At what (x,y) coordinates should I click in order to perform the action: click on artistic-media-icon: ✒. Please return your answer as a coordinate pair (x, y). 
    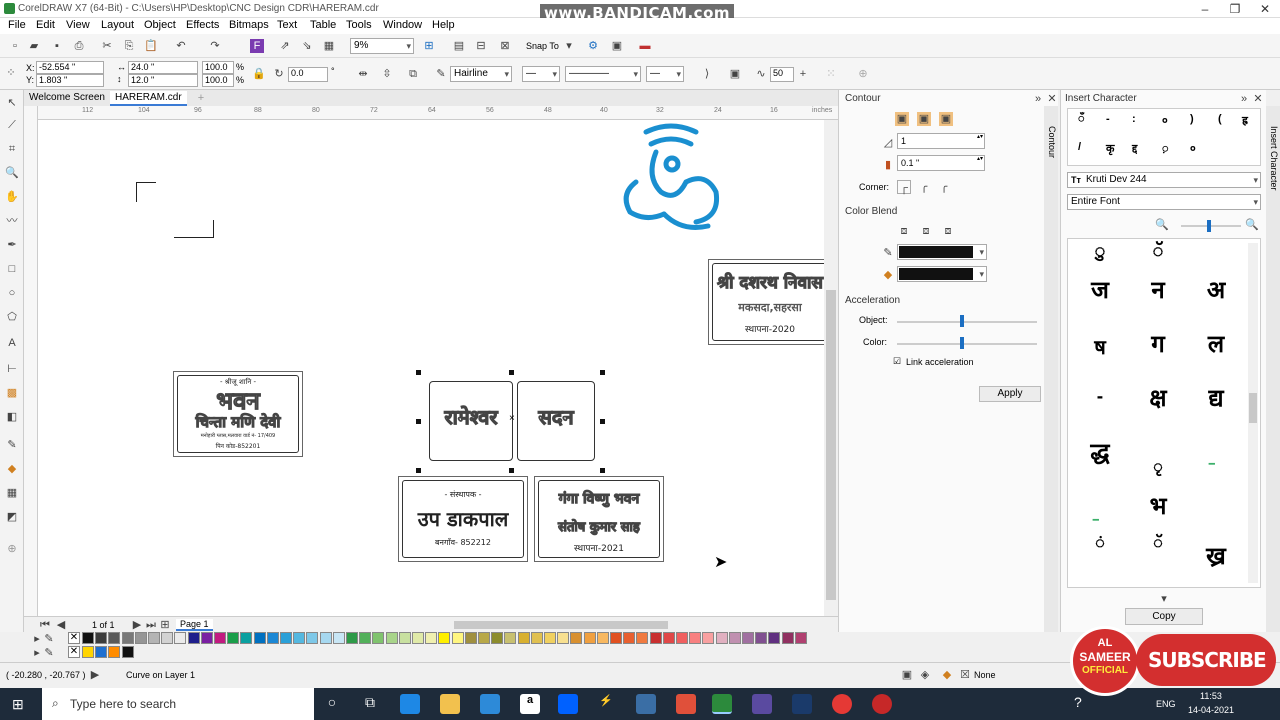
    Looking at the image, I should click on (12, 245).